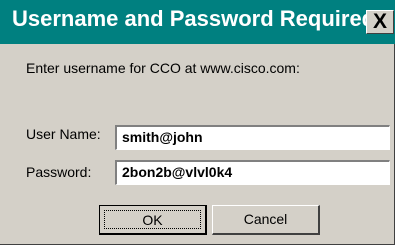  I want to click on username-label: User Name:, so click(63, 134).